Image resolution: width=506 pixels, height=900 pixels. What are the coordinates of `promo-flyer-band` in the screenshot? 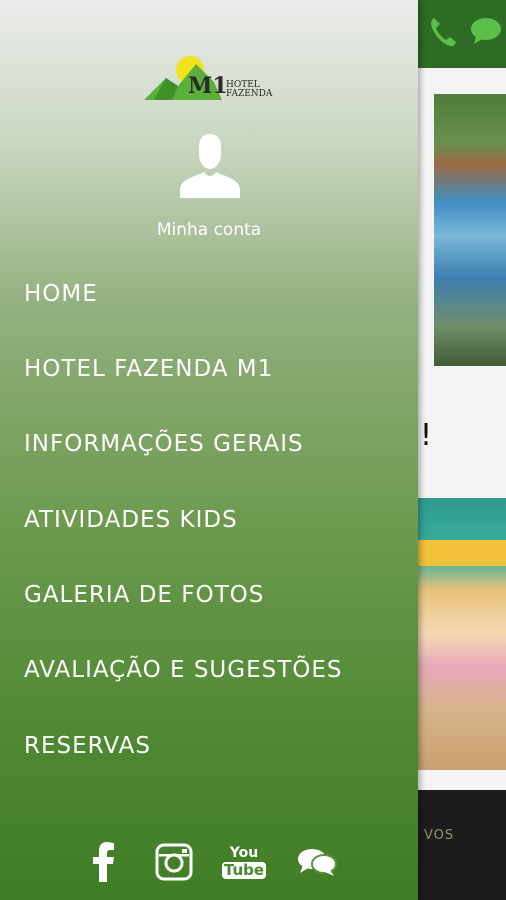 It's located at (462, 553).